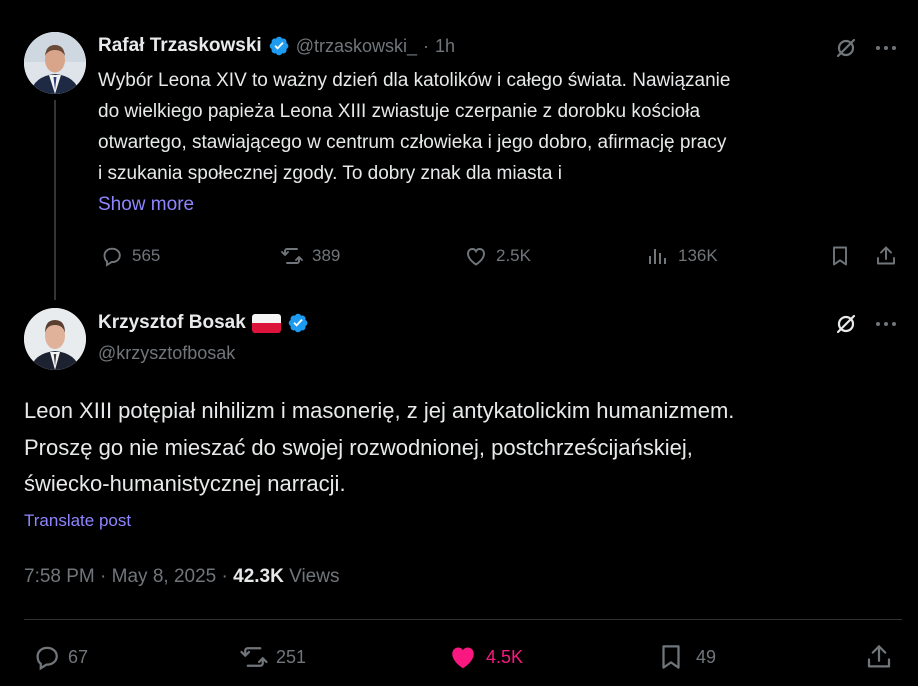 The height and width of the screenshot is (686, 918). What do you see at coordinates (291, 656) in the screenshot?
I see `repost-count: 251` at bounding box center [291, 656].